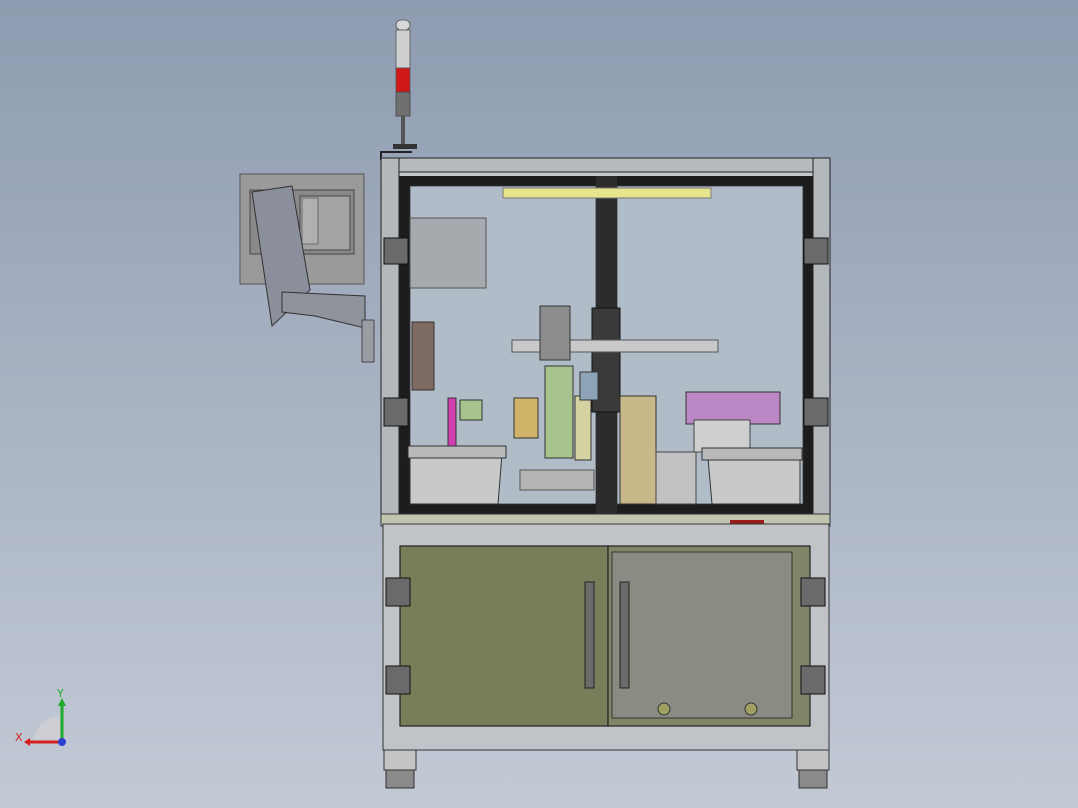 The width and height of the screenshot is (1078, 808). I want to click on orientation-triad: X Y, so click(40, 716).